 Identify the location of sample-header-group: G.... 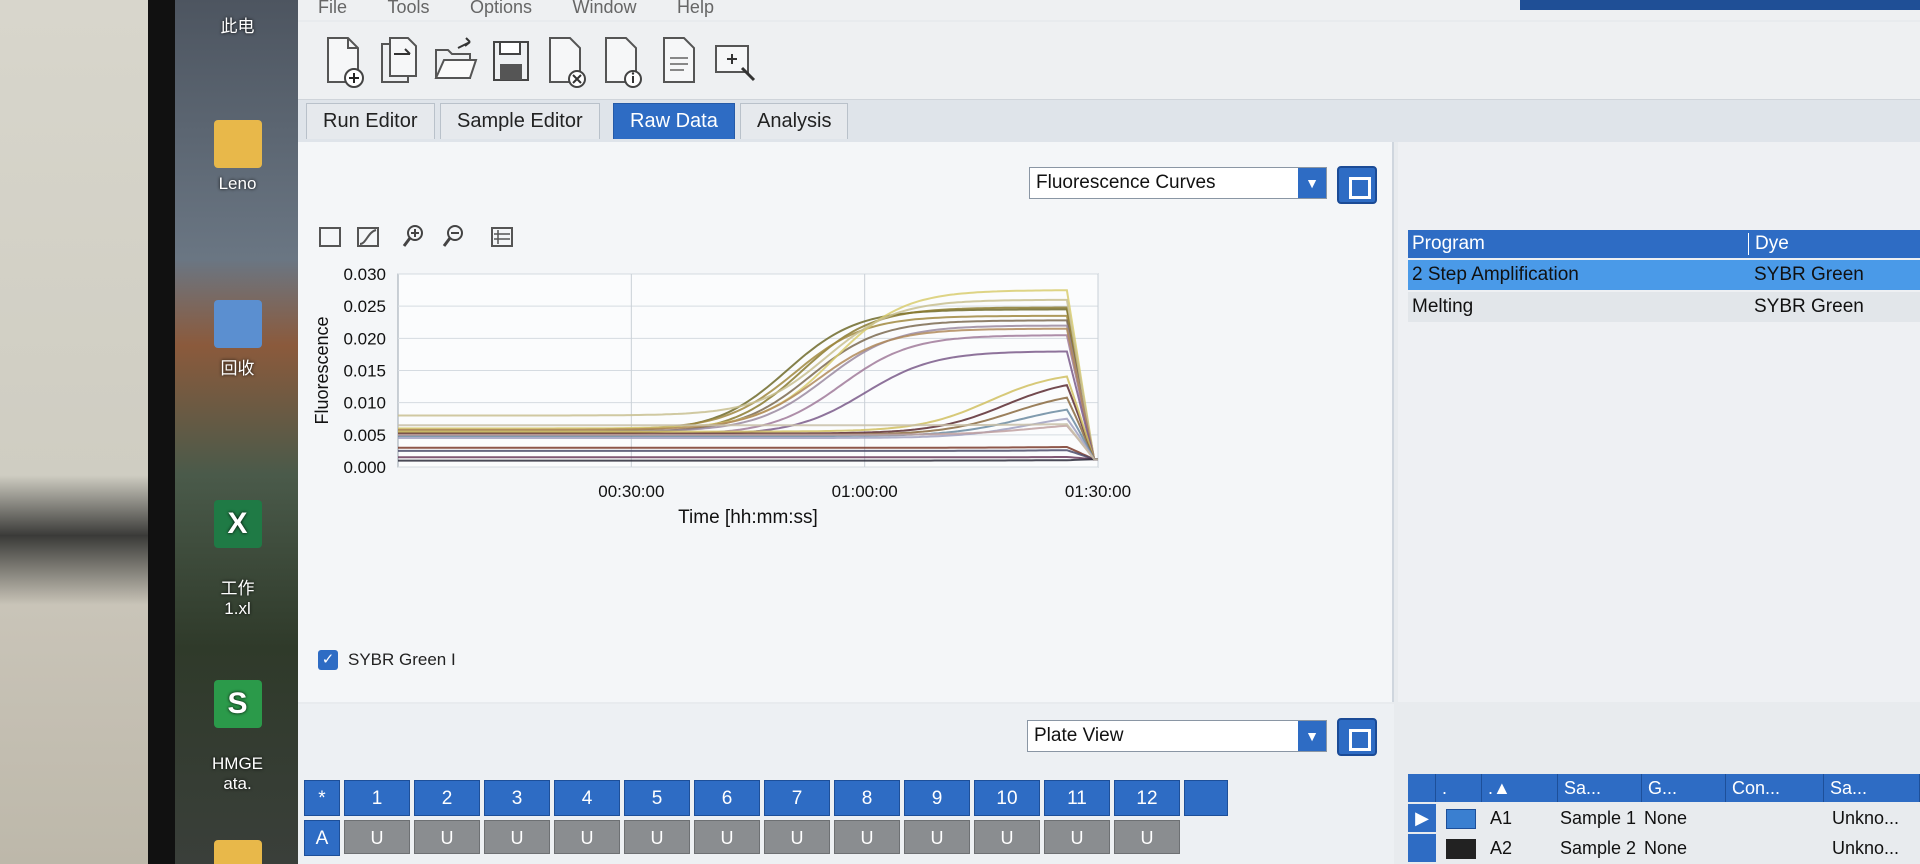
(1684, 788).